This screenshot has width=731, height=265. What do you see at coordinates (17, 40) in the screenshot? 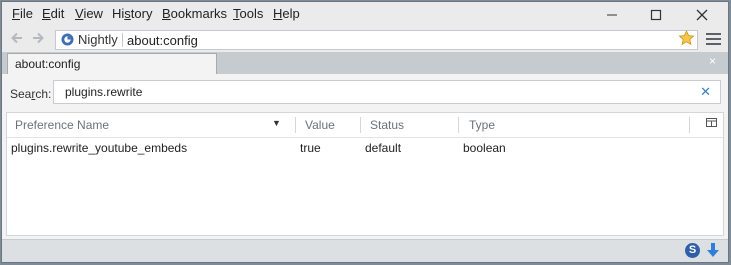
I see `back-arrow-icon` at bounding box center [17, 40].